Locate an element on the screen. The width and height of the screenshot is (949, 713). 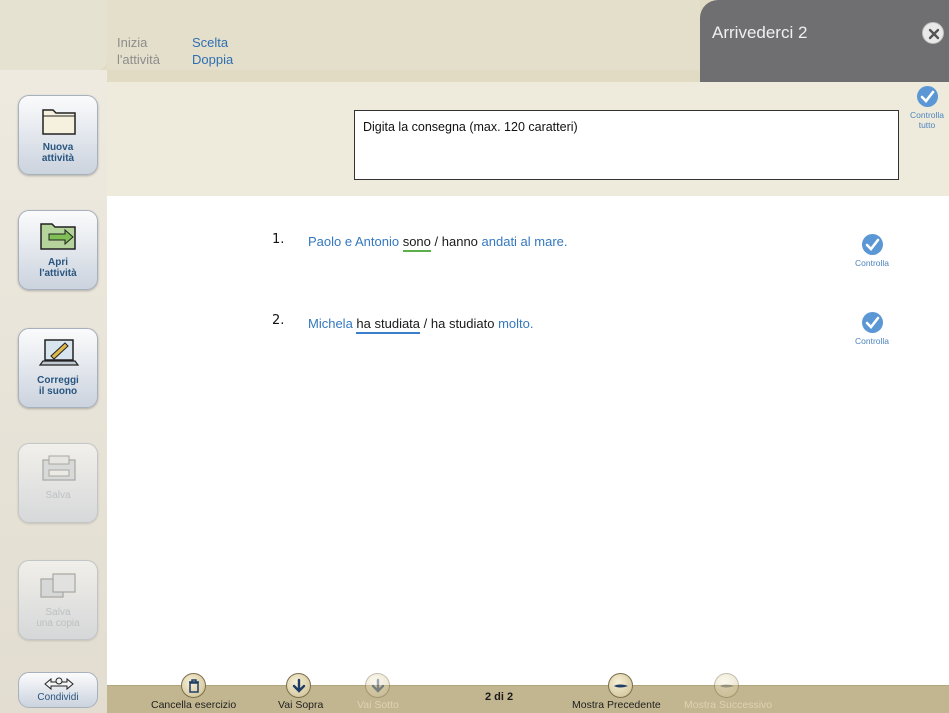
sentence-prefix: Paolo e Antonio is located at coordinates (354, 241).